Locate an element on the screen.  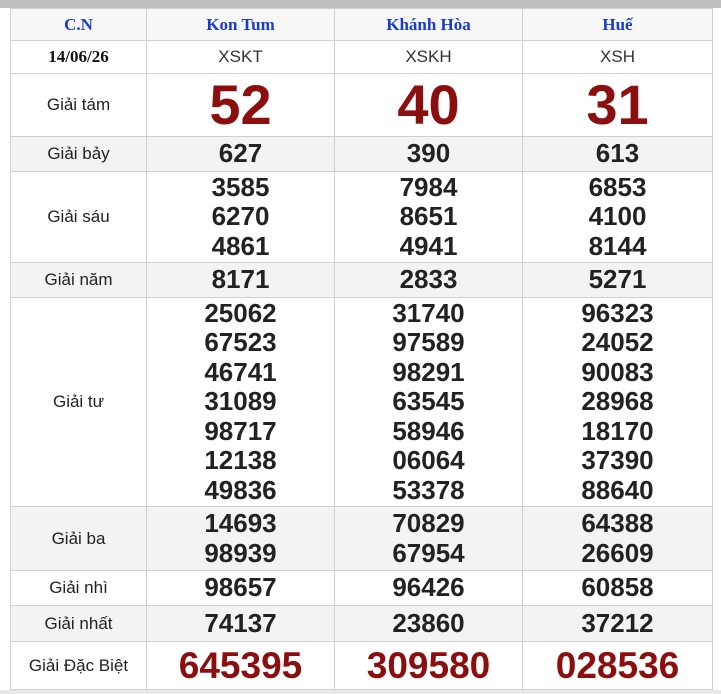
result-cell: 613 is located at coordinates (617, 154).